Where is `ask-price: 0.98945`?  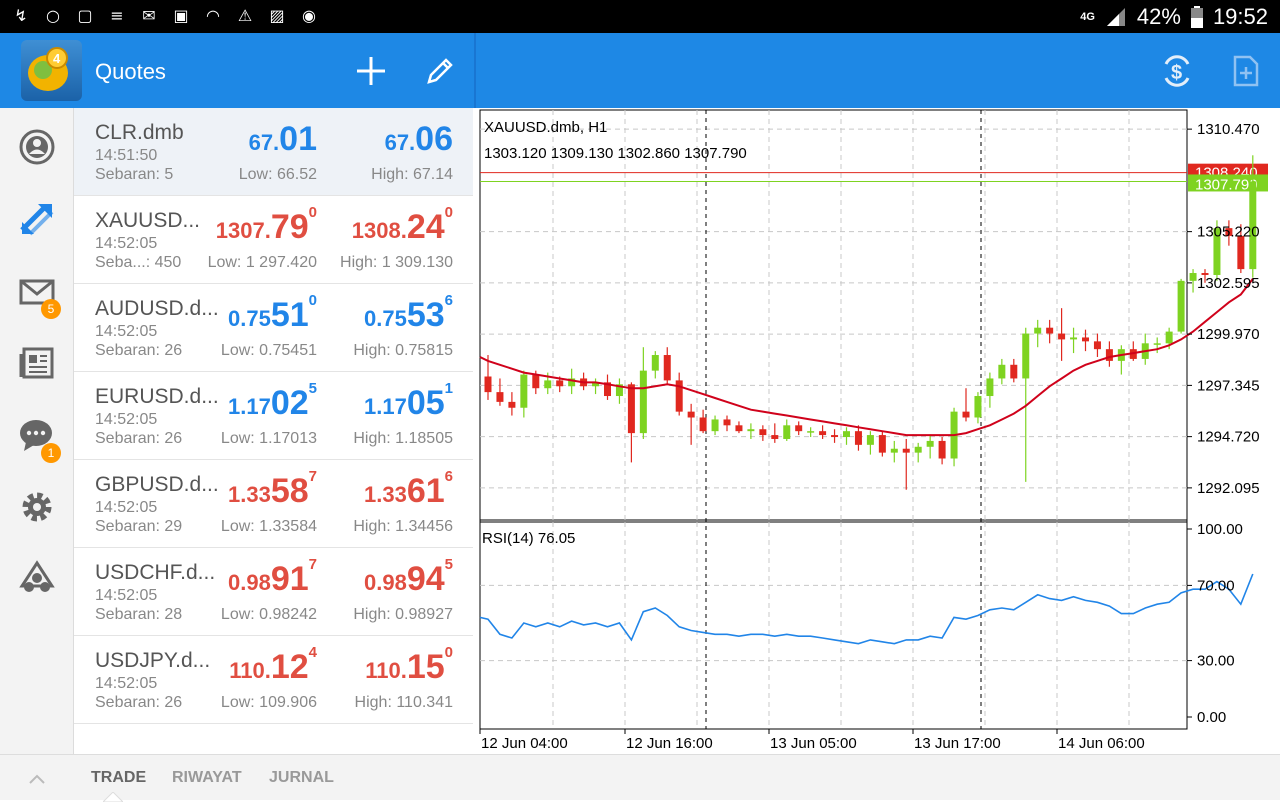 ask-price: 0.98945 is located at coordinates (408, 577).